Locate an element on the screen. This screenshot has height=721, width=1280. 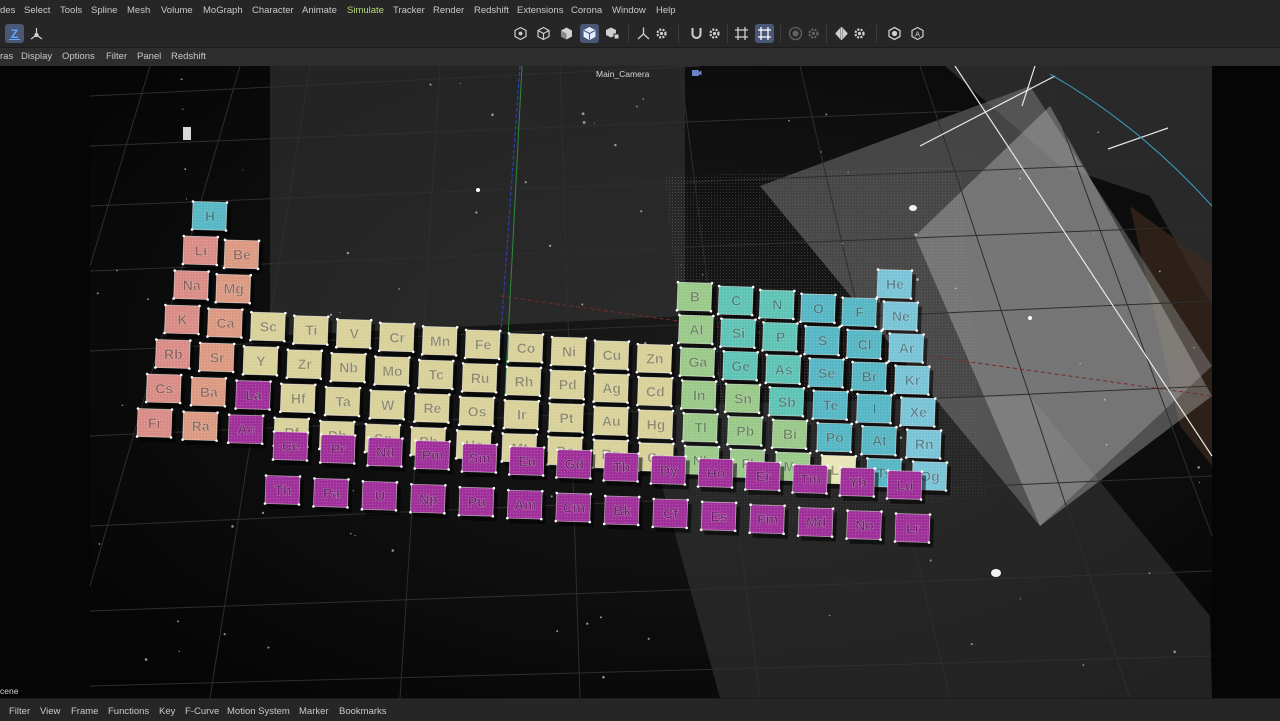
element-tile: Ta is located at coordinates (343, 403).